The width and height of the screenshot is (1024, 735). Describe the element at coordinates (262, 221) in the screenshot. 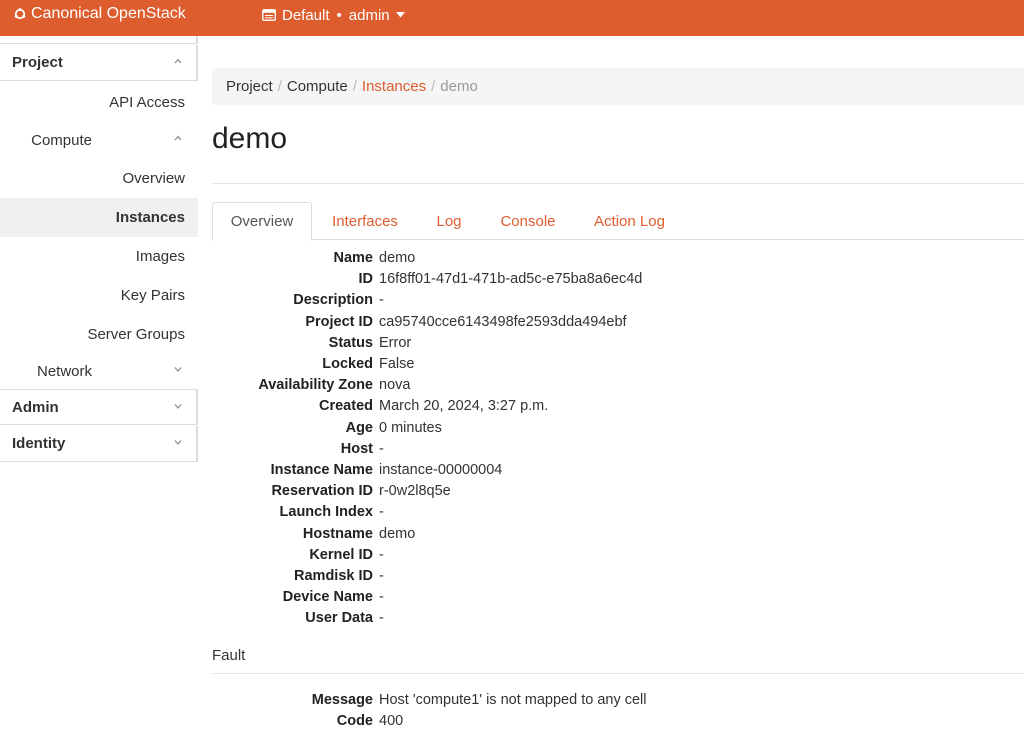

I see `tab-overview: Overview` at that location.